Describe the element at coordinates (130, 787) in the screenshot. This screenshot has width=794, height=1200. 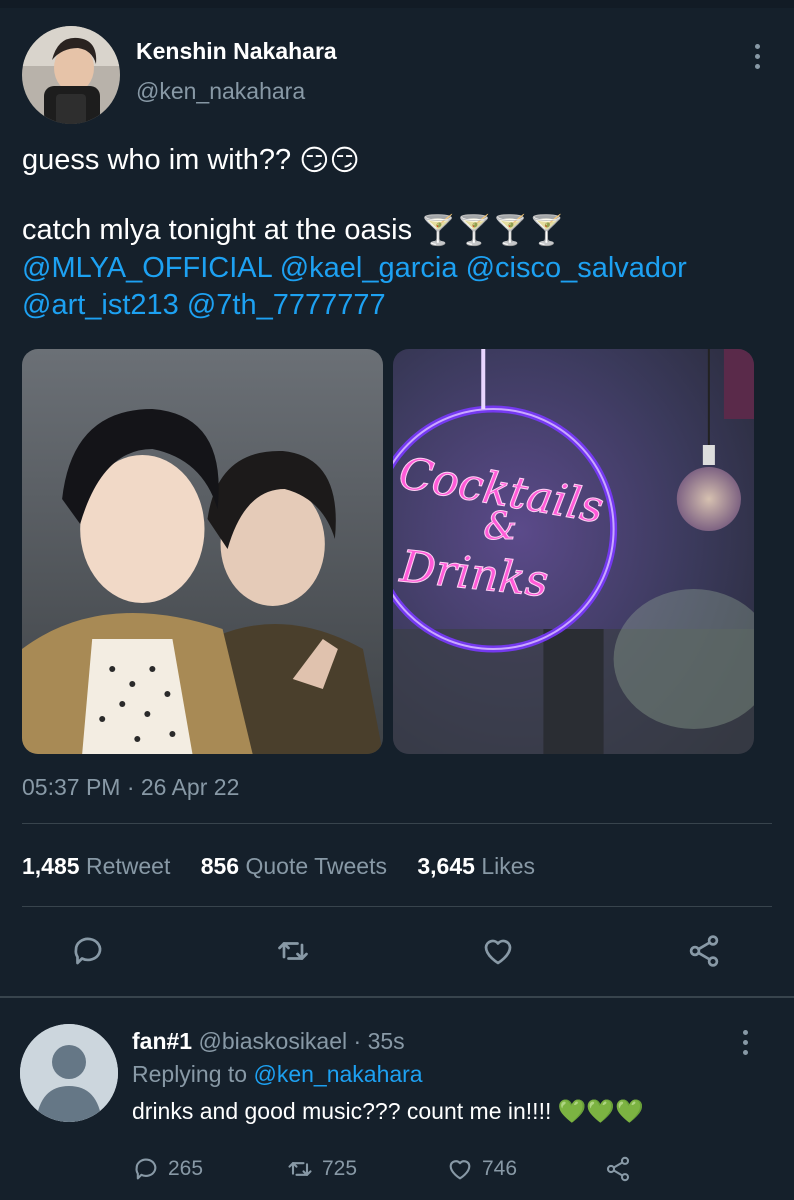
I see `tweet-timestamp: 05:37 PM · 26 Apr 22` at that location.